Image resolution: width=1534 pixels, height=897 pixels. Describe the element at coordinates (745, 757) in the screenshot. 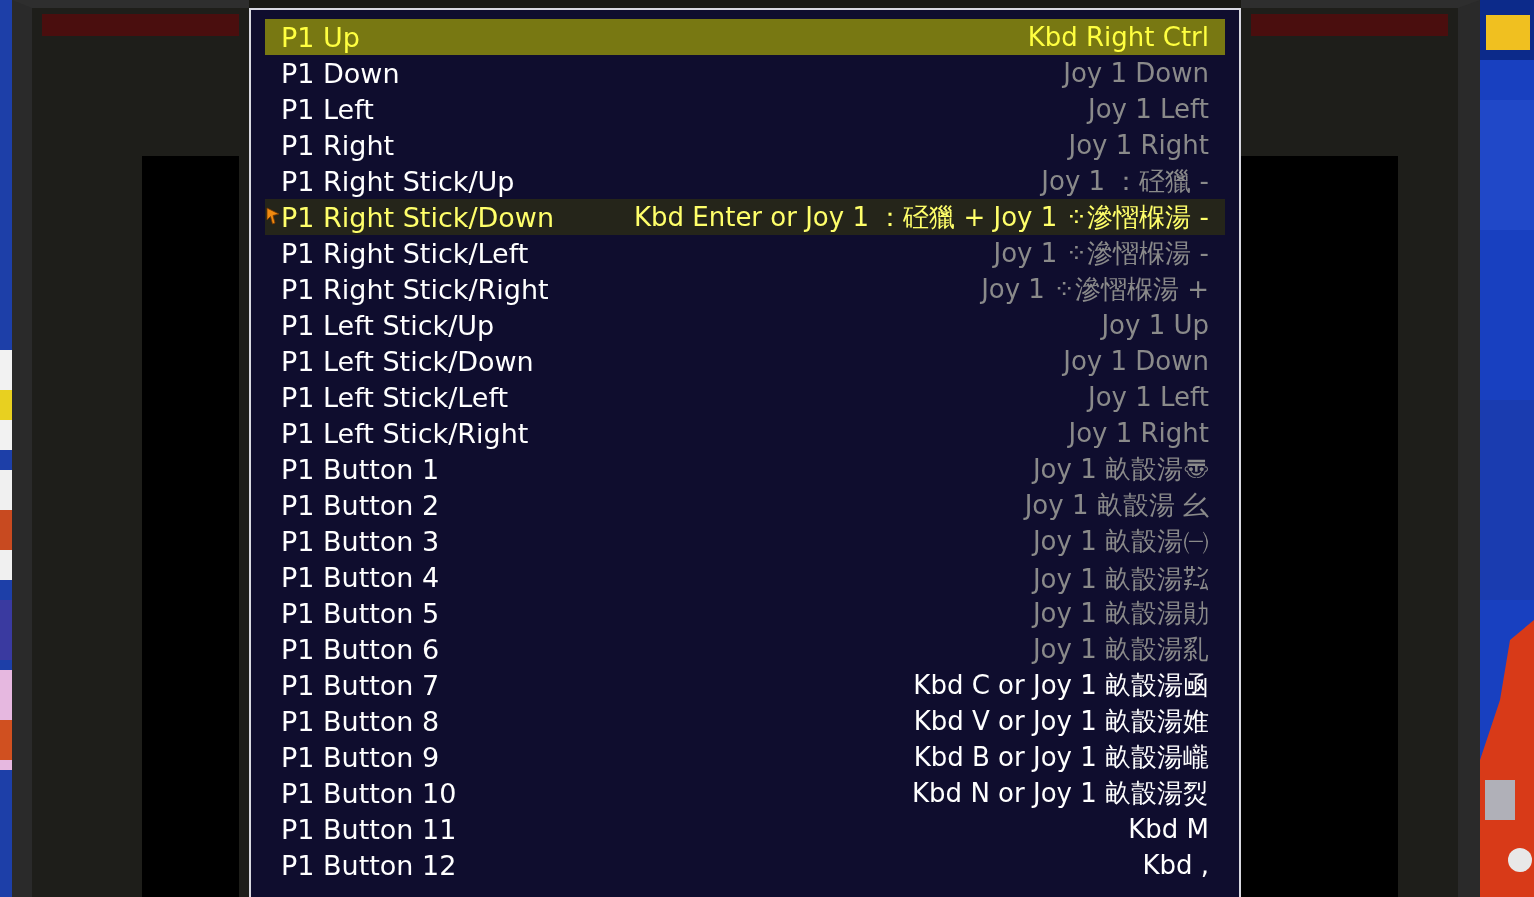

I see `menu-item: P1 Button 9 Kbd B or Joy 1 畝瞉湯巄` at that location.